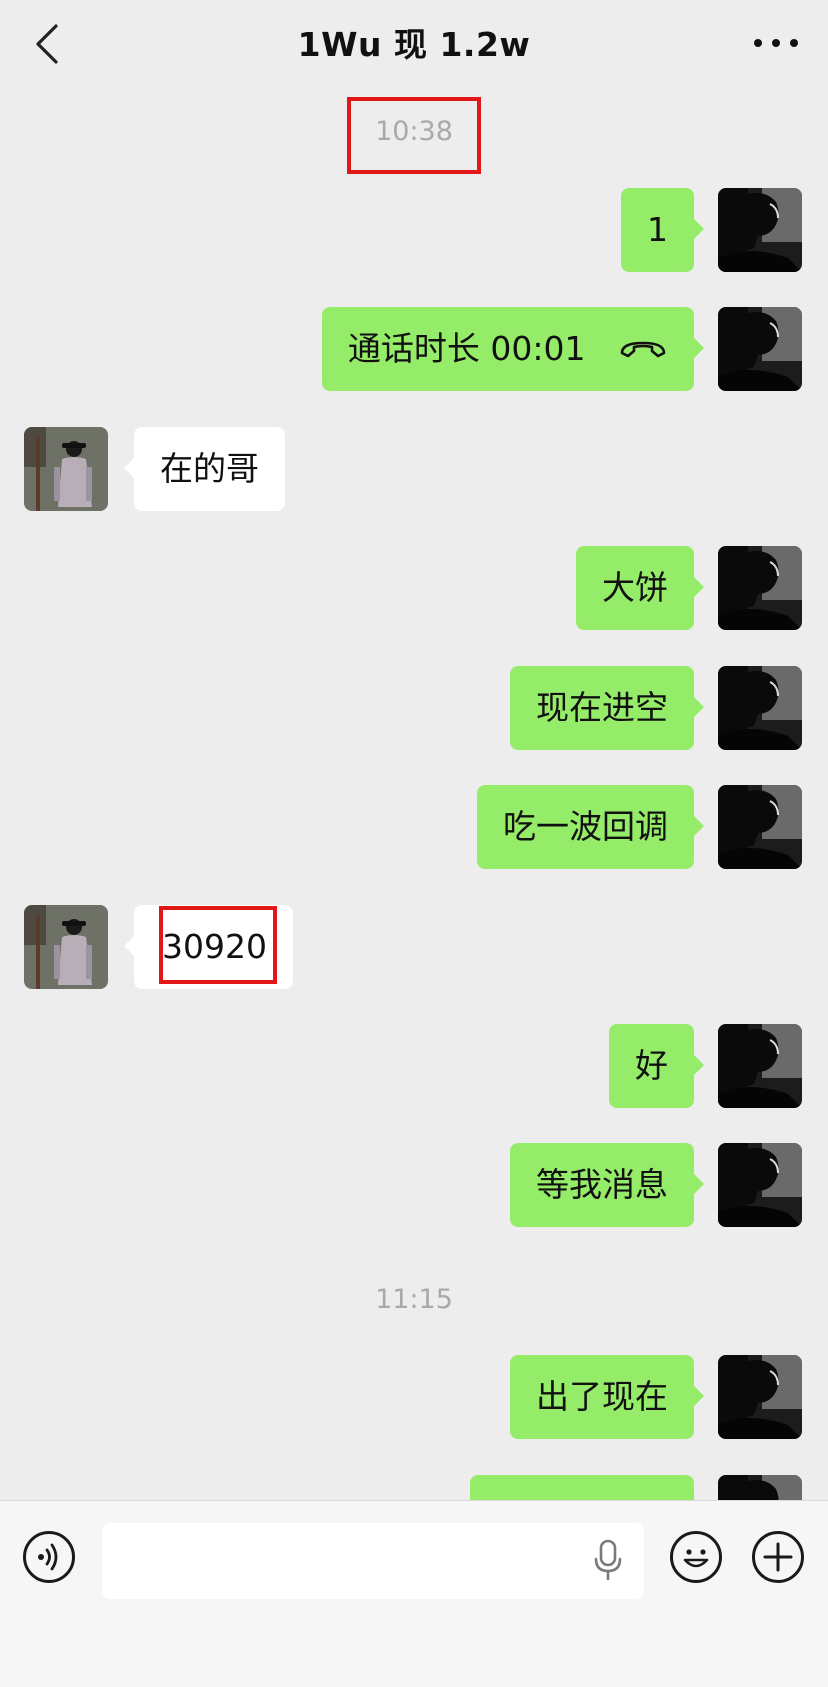 The height and width of the screenshot is (1687, 828). I want to click on more-button, so click(776, 43).